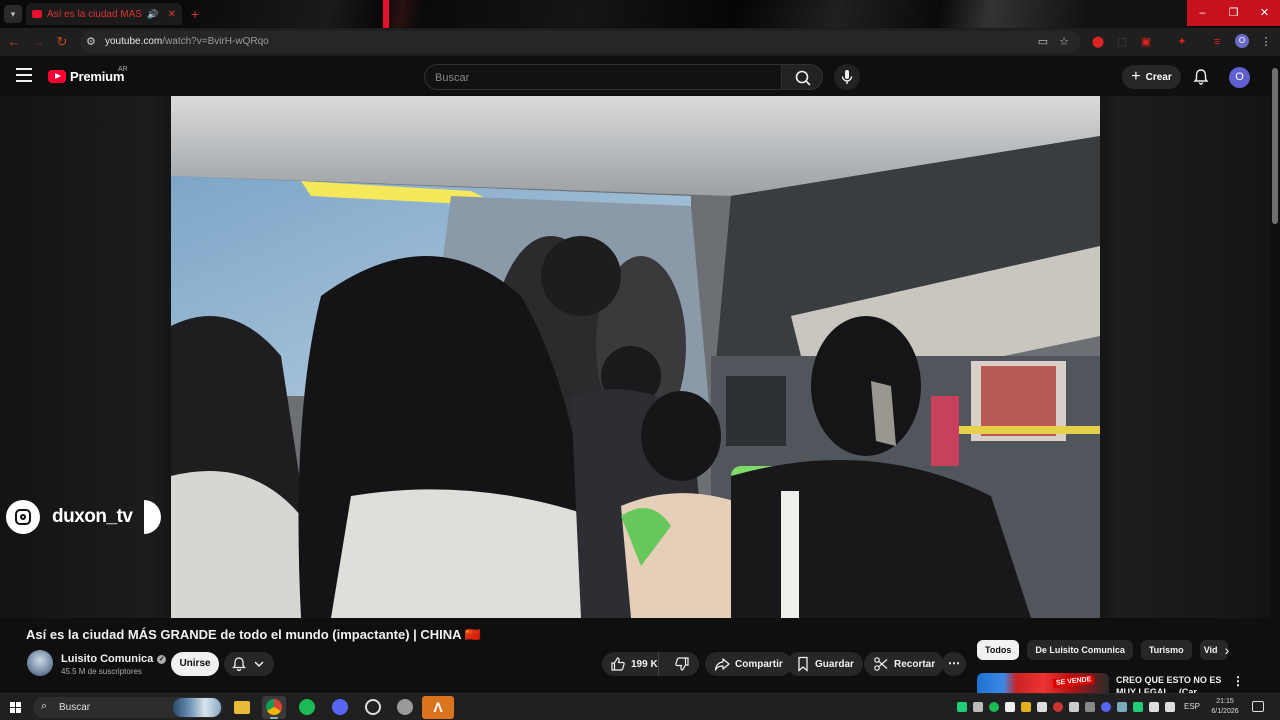 The image size is (1280, 720). What do you see at coordinates (618, 664) in the screenshot?
I see `thumbs-up-icon` at bounding box center [618, 664].